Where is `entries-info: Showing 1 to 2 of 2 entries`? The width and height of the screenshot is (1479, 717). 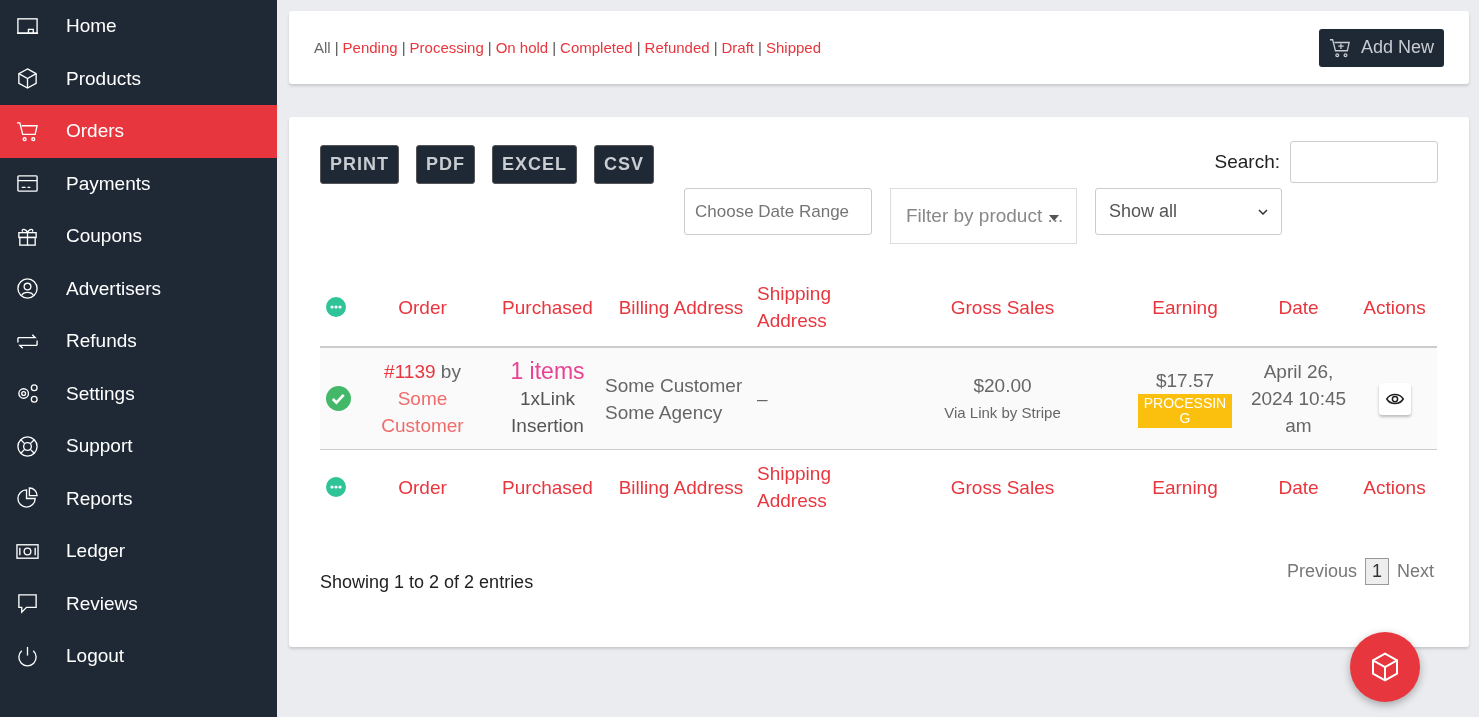 entries-info: Showing 1 to 2 of 2 entries is located at coordinates (427, 582).